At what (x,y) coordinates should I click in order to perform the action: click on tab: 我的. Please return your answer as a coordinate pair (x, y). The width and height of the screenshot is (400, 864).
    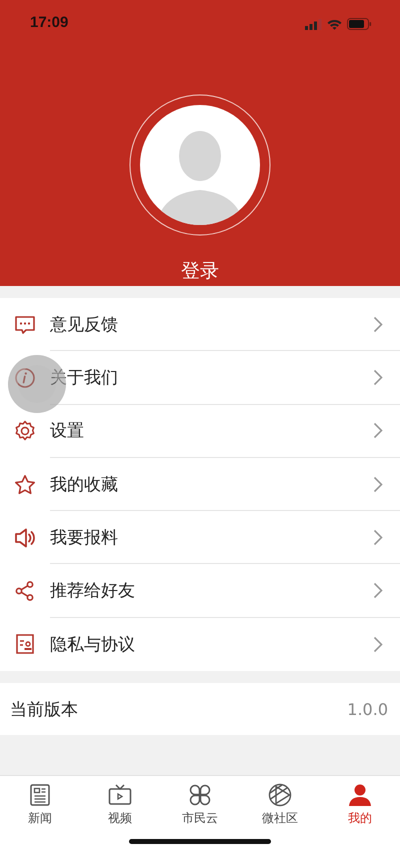
    Looking at the image, I should click on (360, 805).